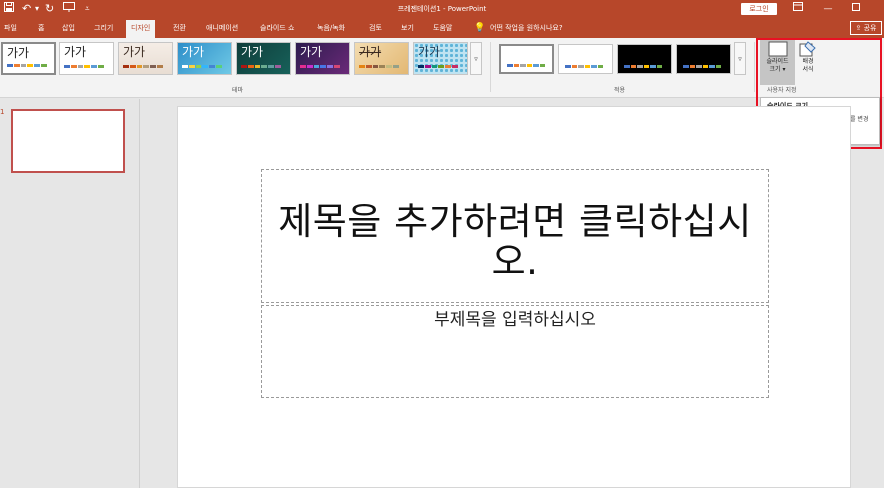 The height and width of the screenshot is (488, 884). I want to click on theme-slice: 가가, so click(440, 58).